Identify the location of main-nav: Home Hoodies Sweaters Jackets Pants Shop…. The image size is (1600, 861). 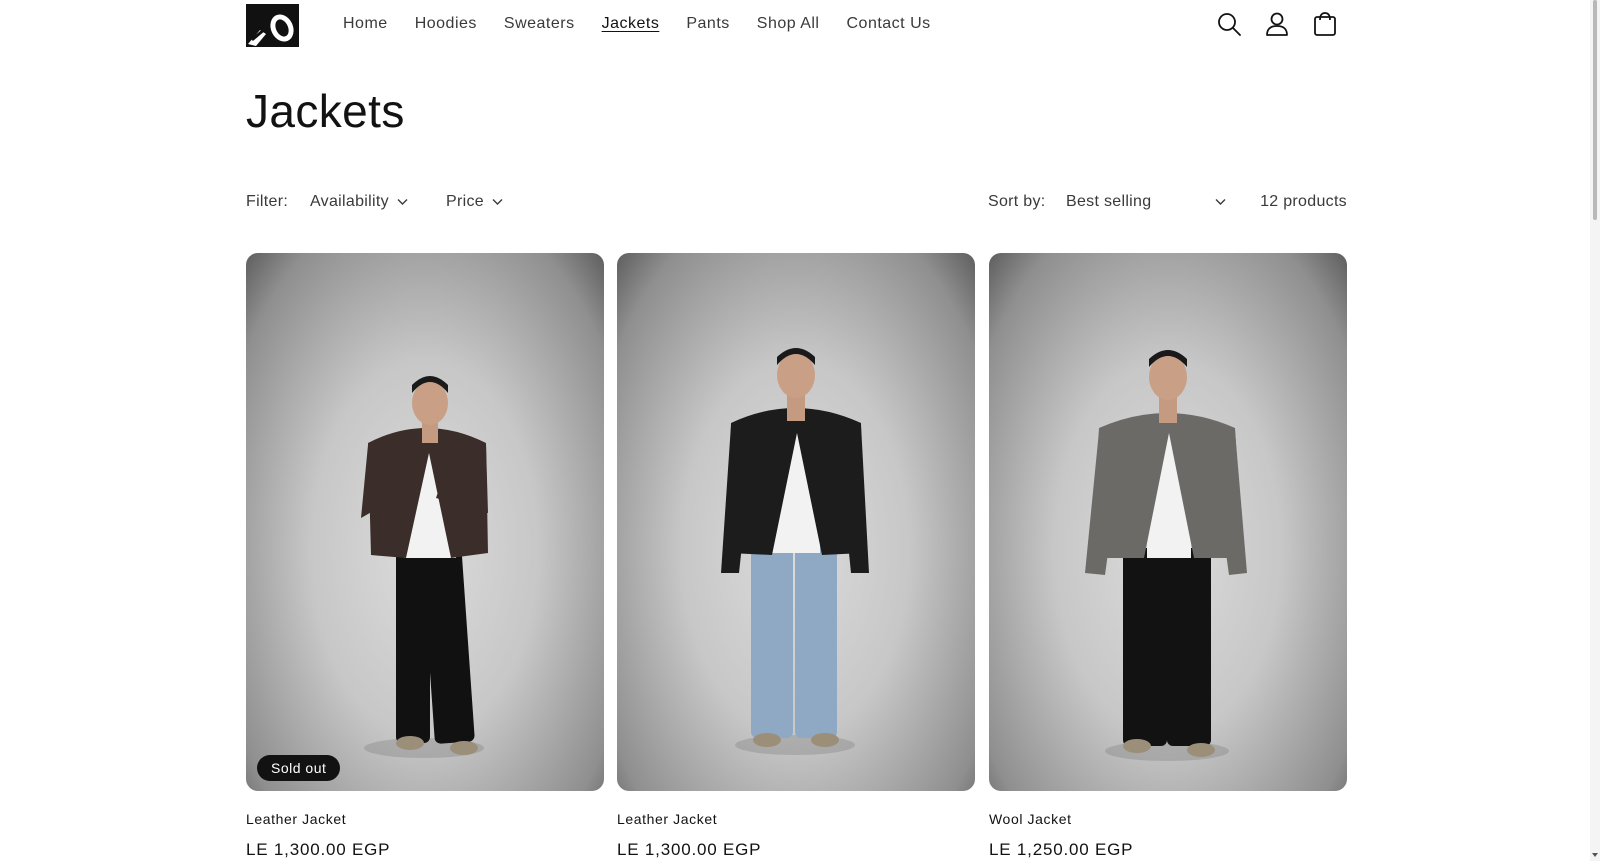
(650, 24).